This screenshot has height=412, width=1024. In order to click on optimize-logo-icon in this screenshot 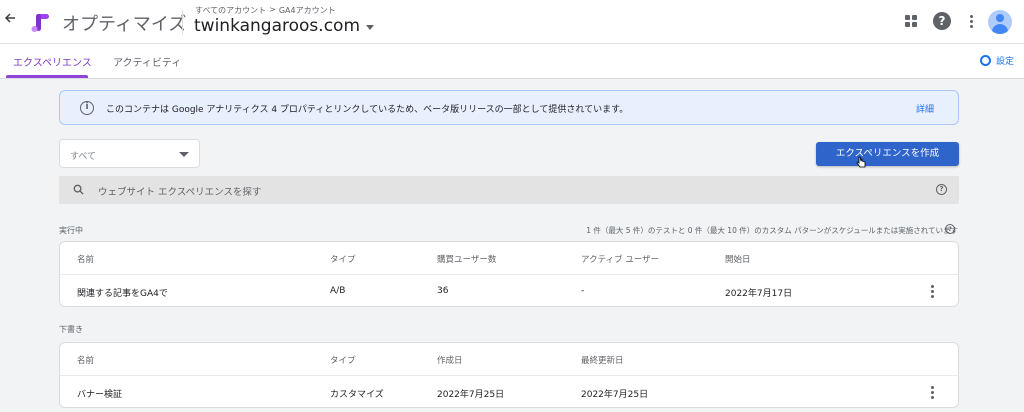, I will do `click(41, 22)`.